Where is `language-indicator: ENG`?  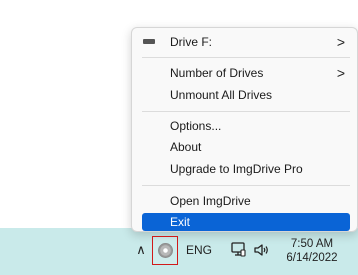
language-indicator: ENG is located at coordinates (199, 250).